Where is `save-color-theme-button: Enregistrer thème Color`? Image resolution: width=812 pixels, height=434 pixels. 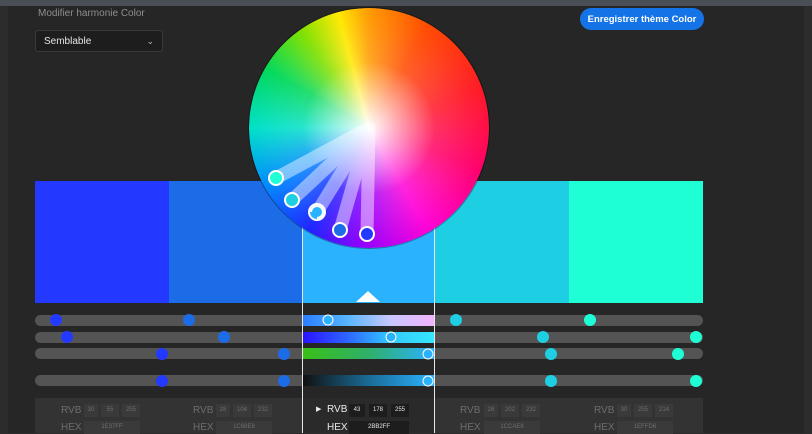
save-color-theme-button: Enregistrer thème Color is located at coordinates (642, 19).